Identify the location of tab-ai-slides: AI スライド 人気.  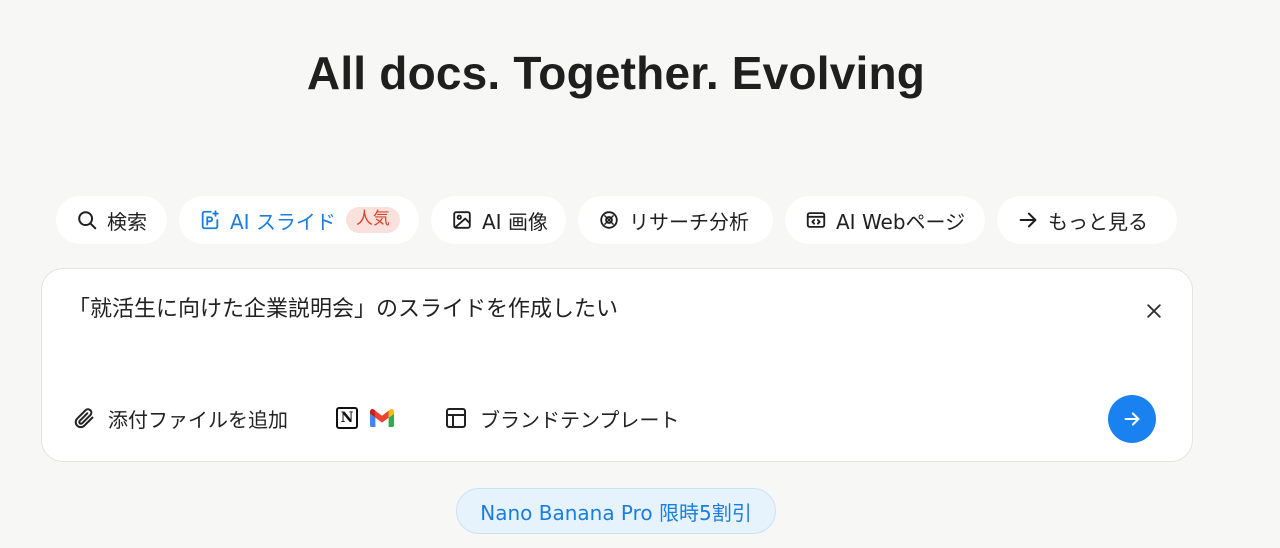
(299, 220).